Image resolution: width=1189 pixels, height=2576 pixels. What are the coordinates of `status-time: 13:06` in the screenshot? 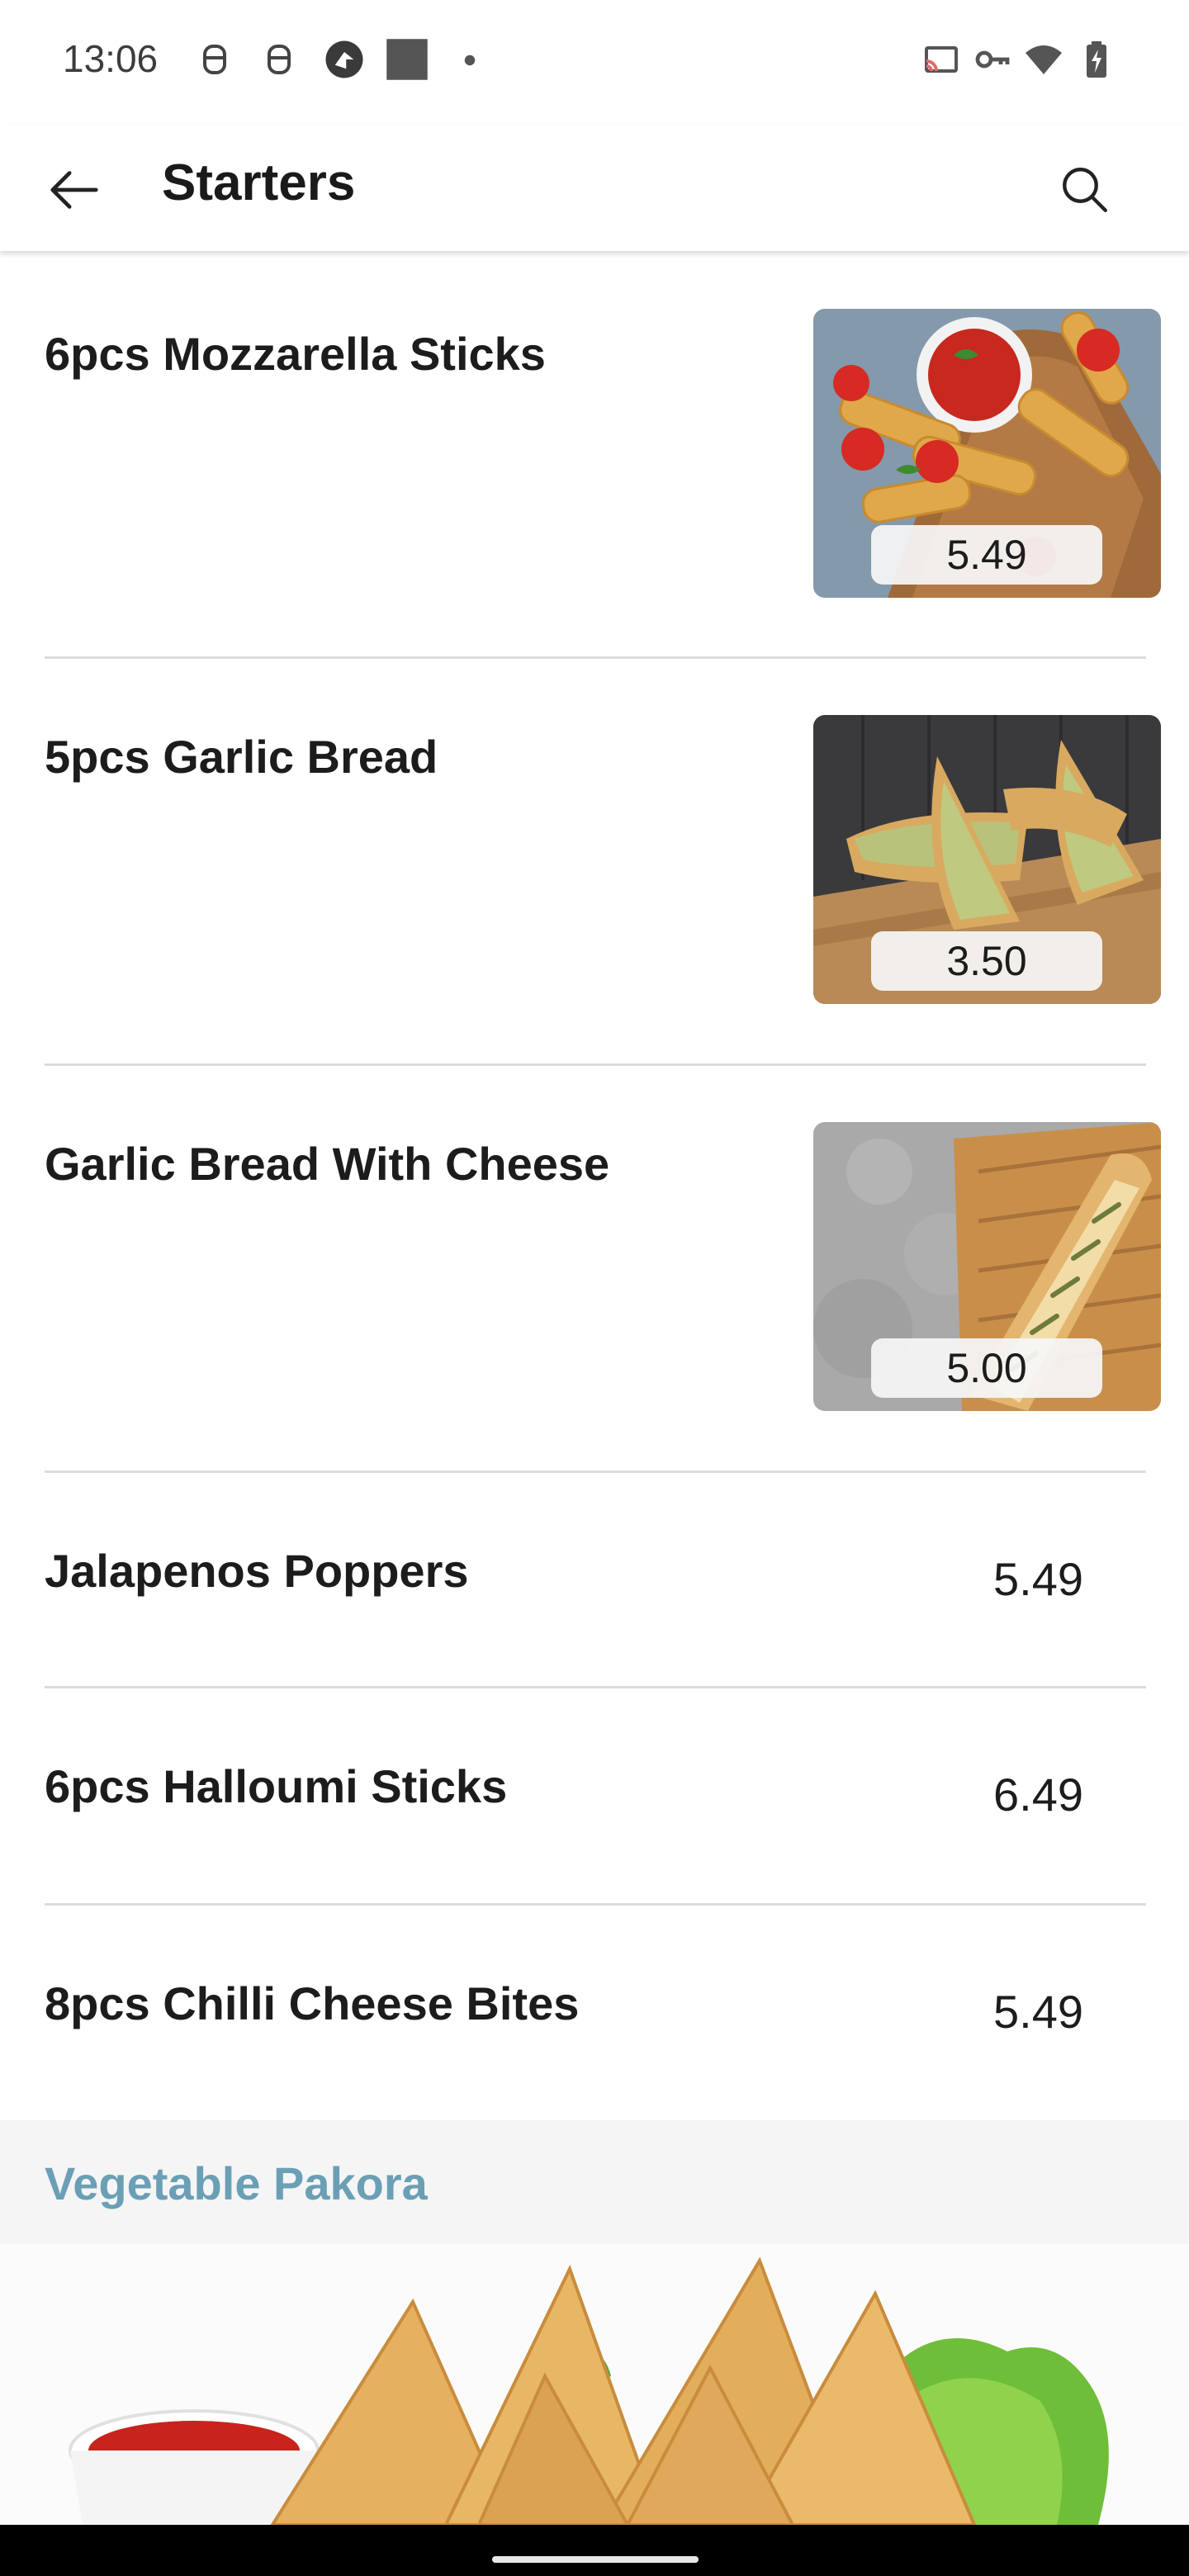 It's located at (111, 58).